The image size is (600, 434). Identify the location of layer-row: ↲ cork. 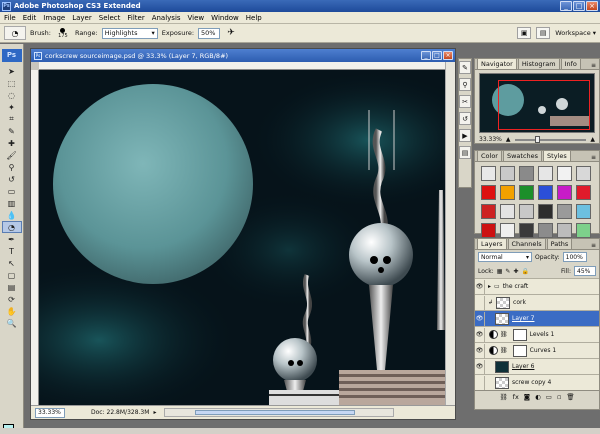
(537, 302).